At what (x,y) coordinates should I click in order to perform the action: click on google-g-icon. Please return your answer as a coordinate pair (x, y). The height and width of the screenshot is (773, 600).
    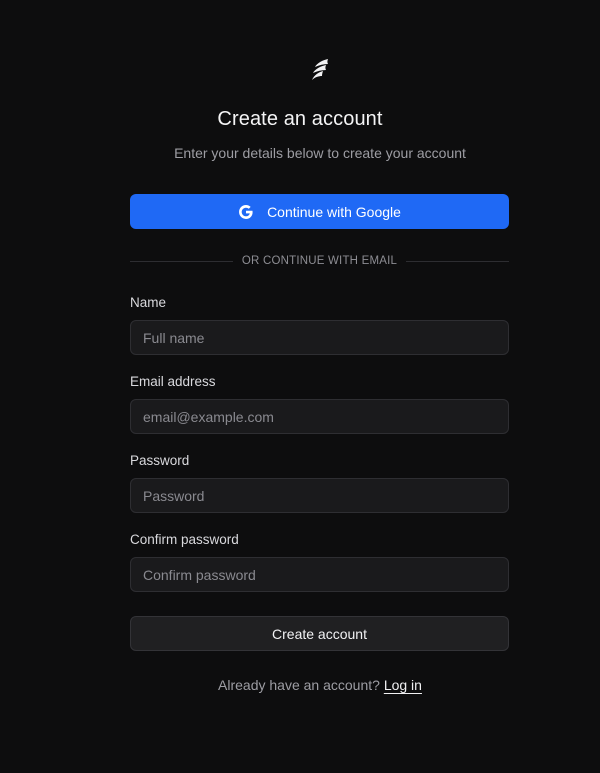
    Looking at the image, I should click on (246, 211).